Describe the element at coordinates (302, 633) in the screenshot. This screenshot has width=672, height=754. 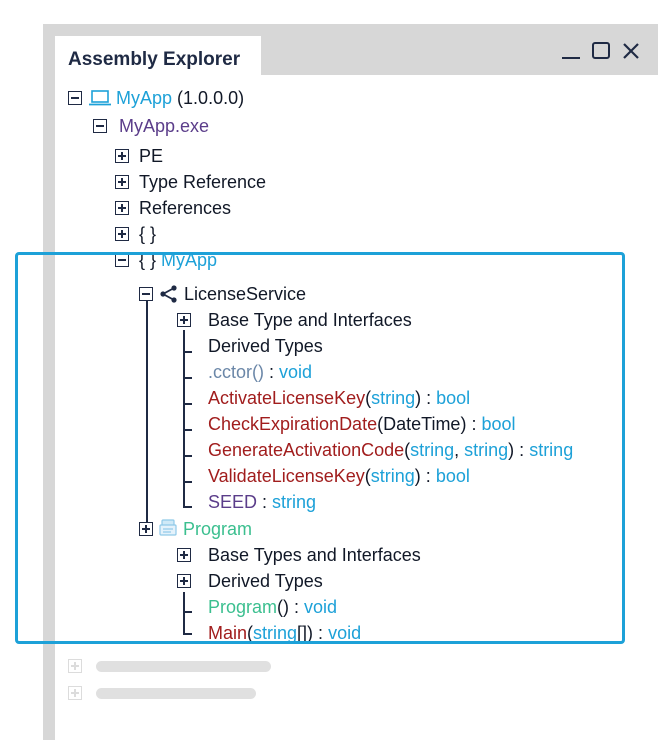
I see `array-brackets: []` at that location.